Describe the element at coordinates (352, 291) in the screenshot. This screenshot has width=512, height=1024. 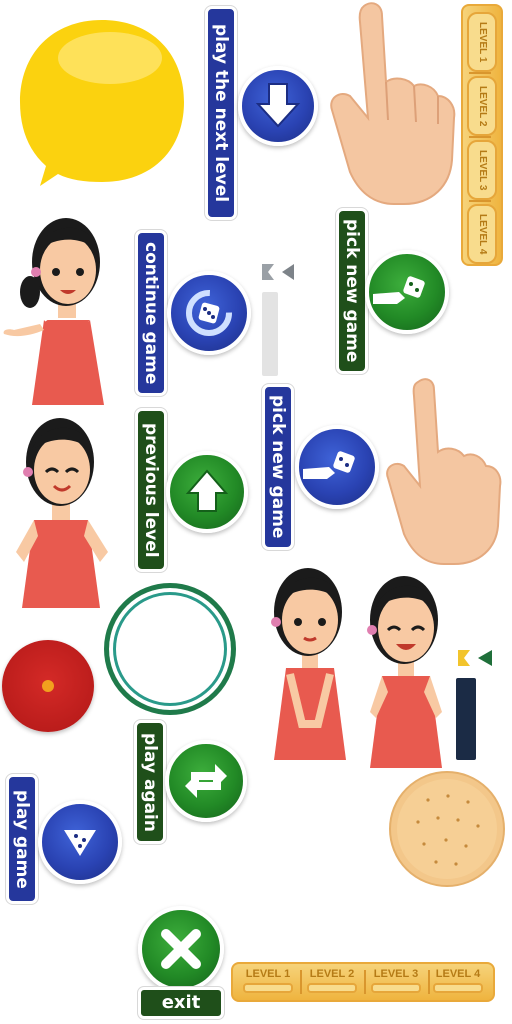
I see `pick-new-game-label-green: pick new game` at that location.